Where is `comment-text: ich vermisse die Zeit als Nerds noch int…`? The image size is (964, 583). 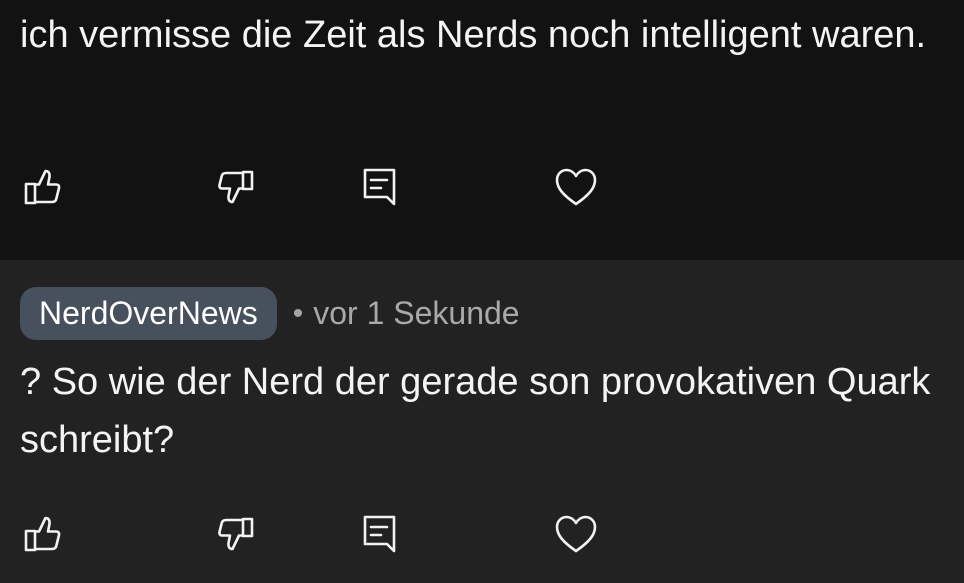
comment-text: ich vermisse die Zeit als Nerds noch int… is located at coordinates (473, 35).